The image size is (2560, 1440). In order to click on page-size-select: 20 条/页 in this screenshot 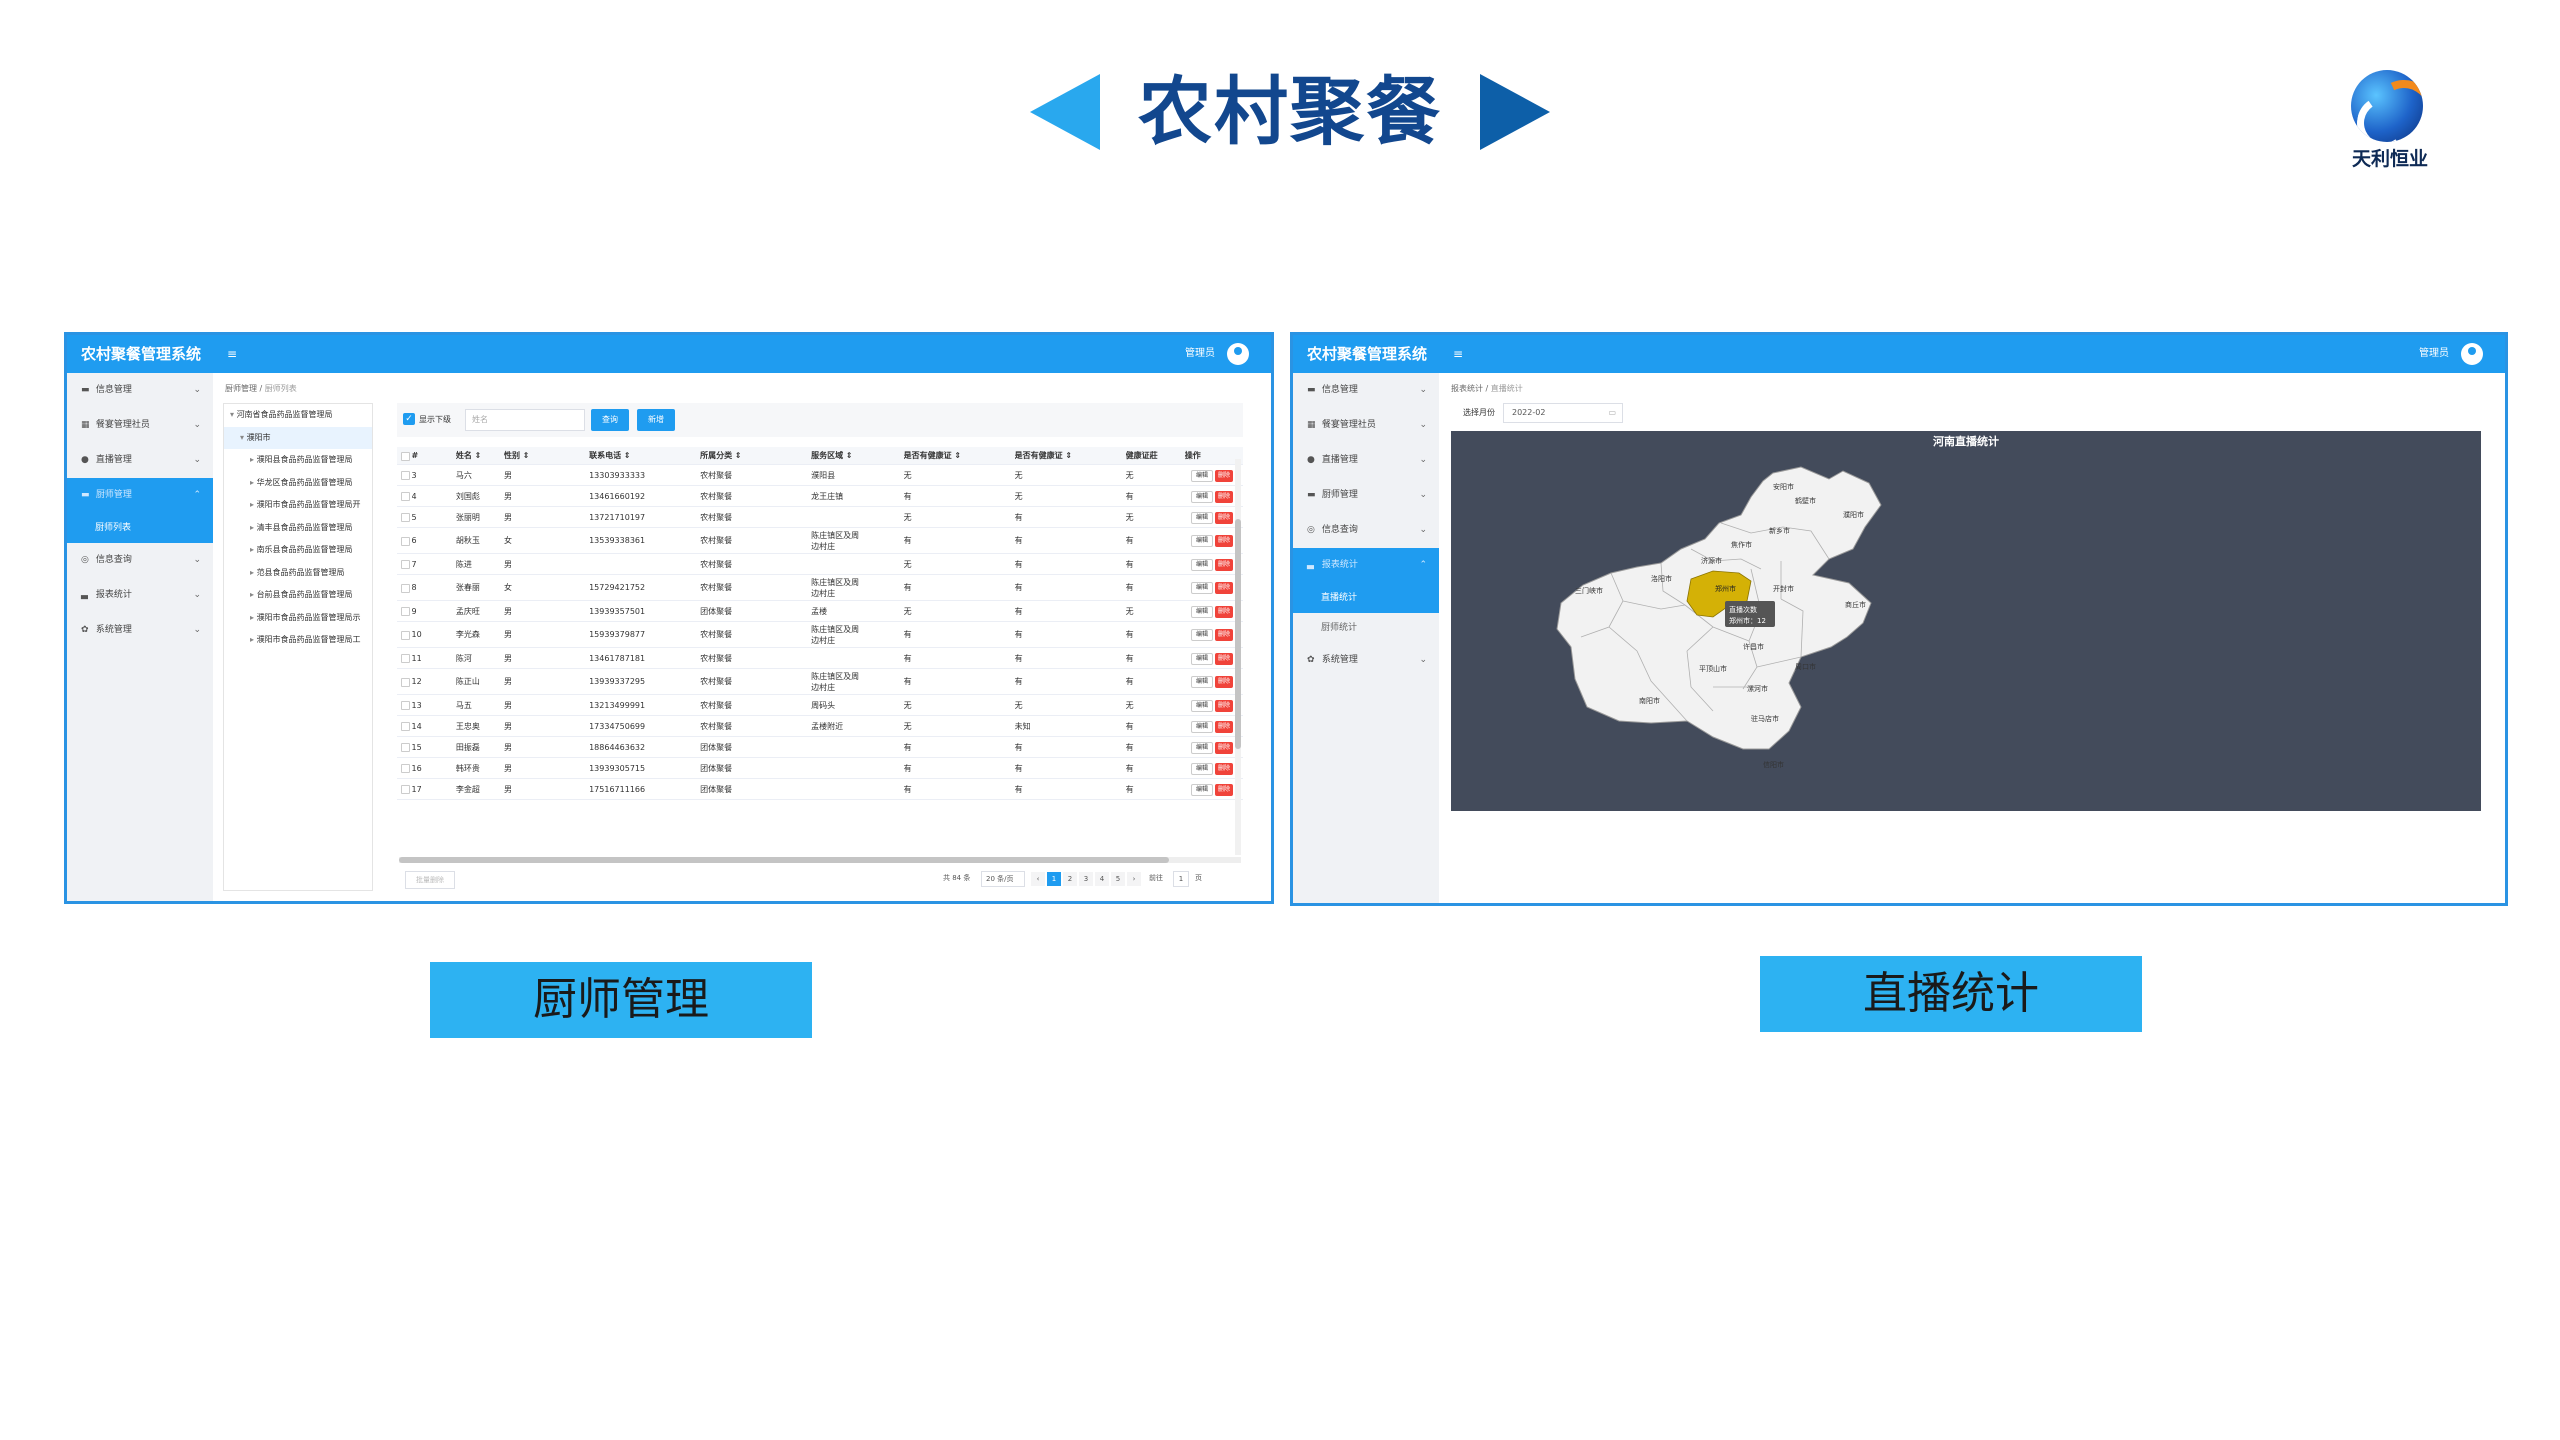, I will do `click(1003, 879)`.